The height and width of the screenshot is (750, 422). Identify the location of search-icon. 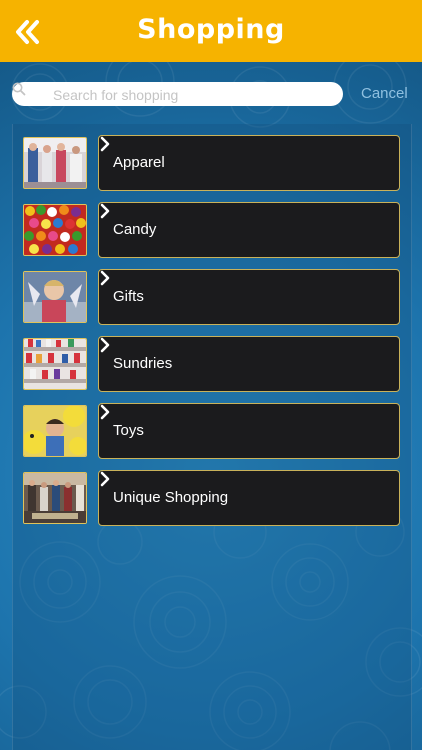
(19, 89).